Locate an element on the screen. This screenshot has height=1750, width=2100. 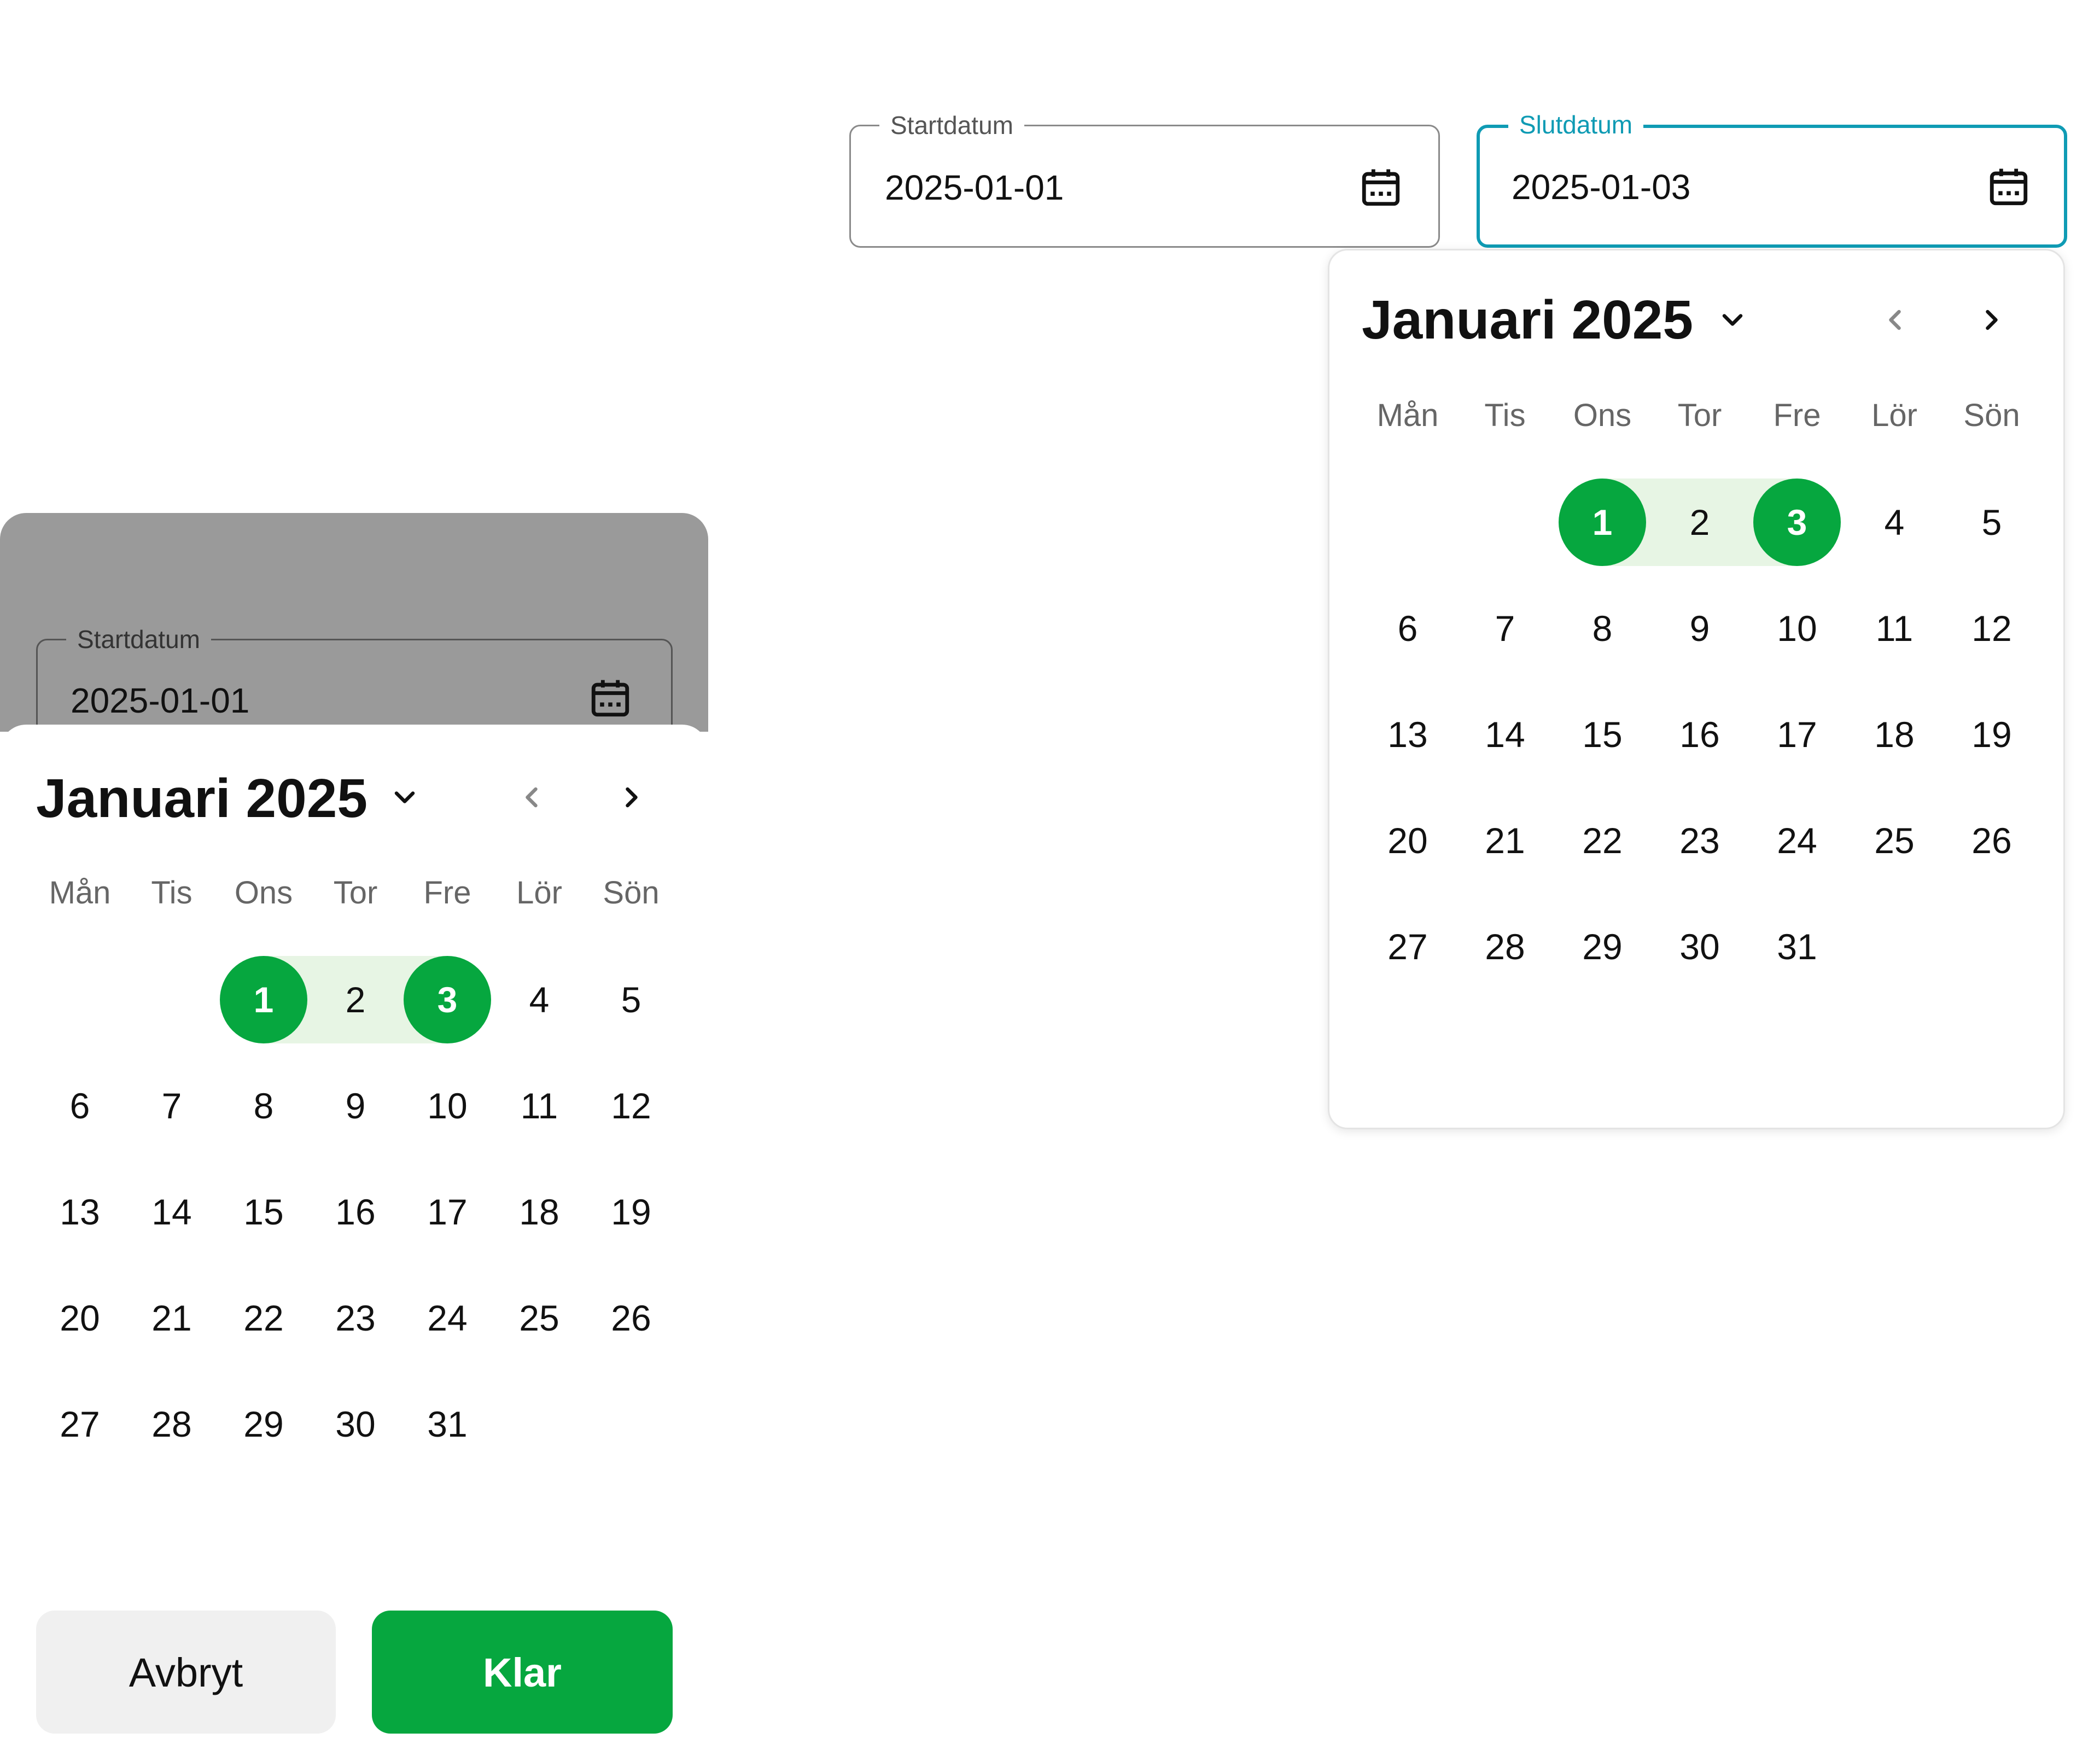
start-date-field: Startdatum 2025-01-01 is located at coordinates (1144, 179).